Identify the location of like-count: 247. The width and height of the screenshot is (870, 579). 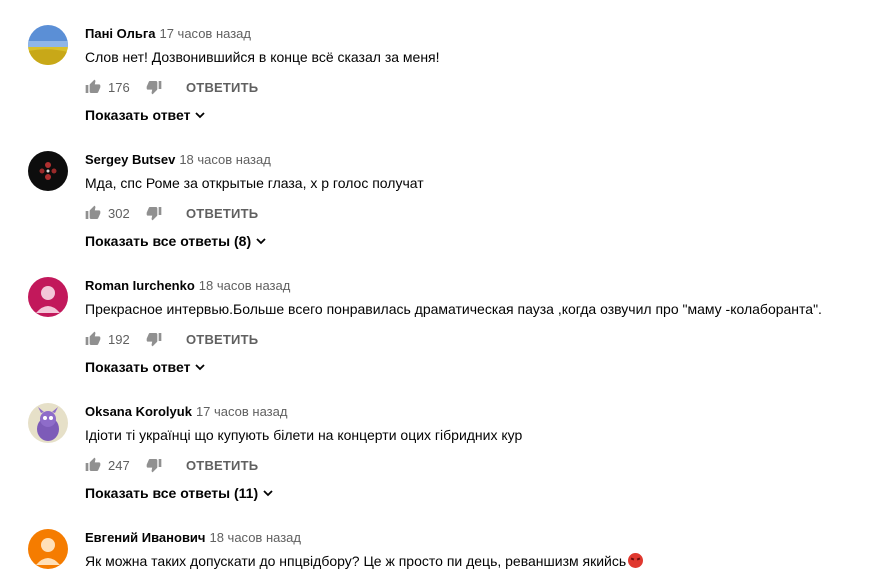
(119, 465).